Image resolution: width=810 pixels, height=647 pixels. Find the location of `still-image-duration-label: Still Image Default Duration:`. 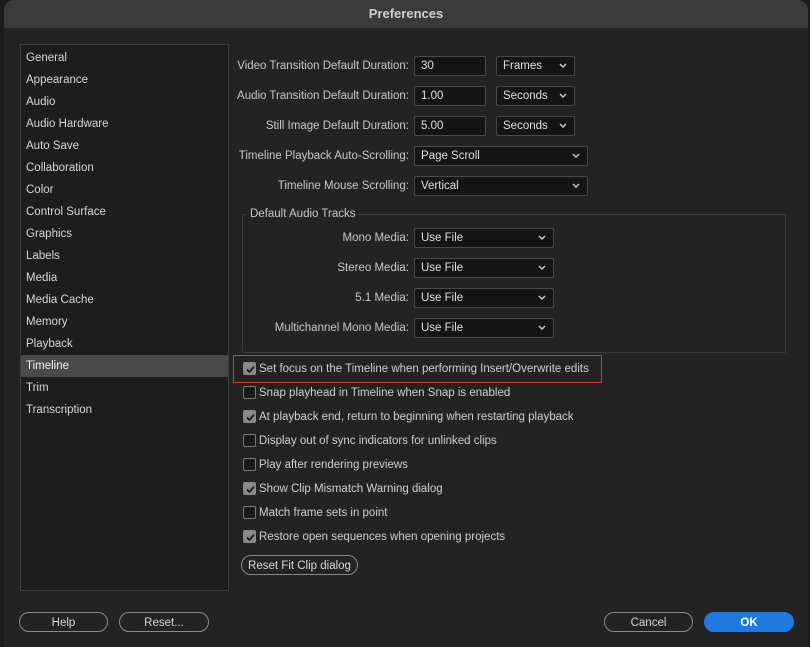

still-image-duration-label: Still Image Default Duration: is located at coordinates (337, 126).